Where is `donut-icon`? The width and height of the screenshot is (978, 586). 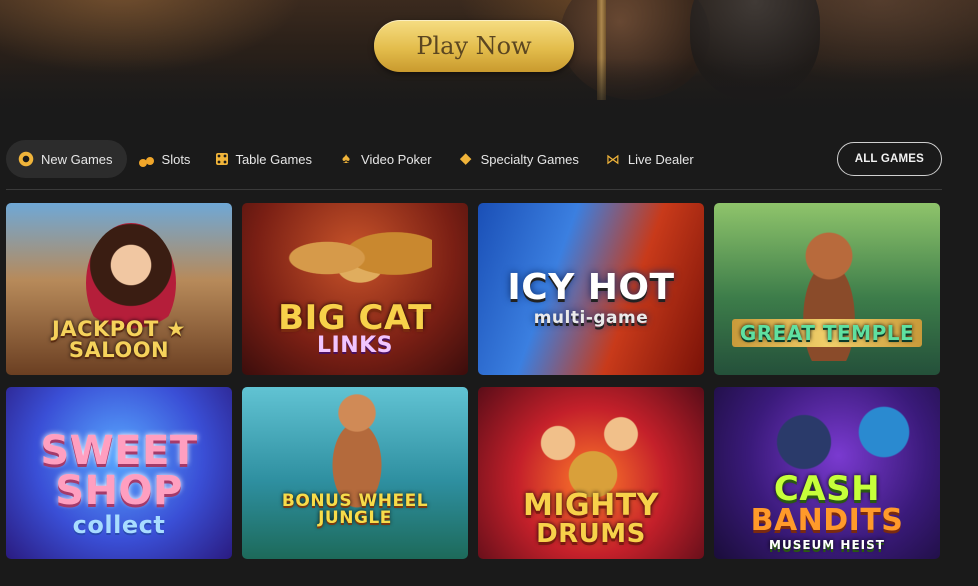 donut-icon is located at coordinates (26, 159).